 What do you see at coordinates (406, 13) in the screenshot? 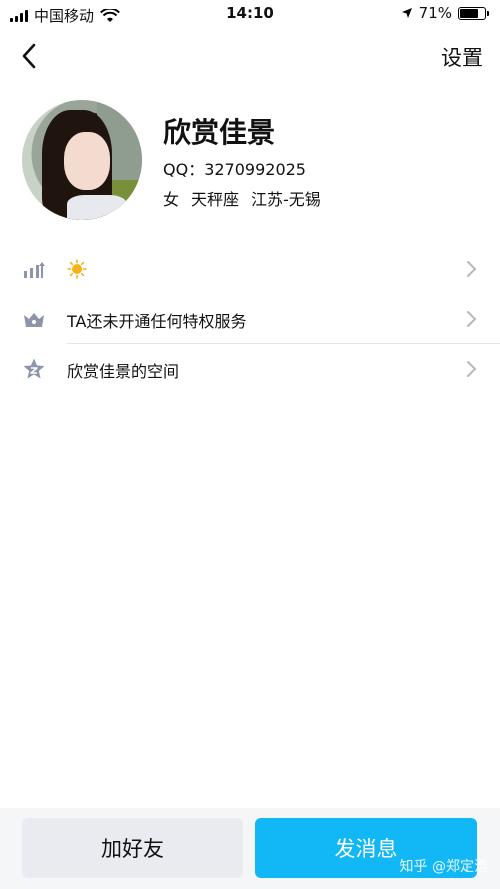
I see `location-arrow-icon` at bounding box center [406, 13].